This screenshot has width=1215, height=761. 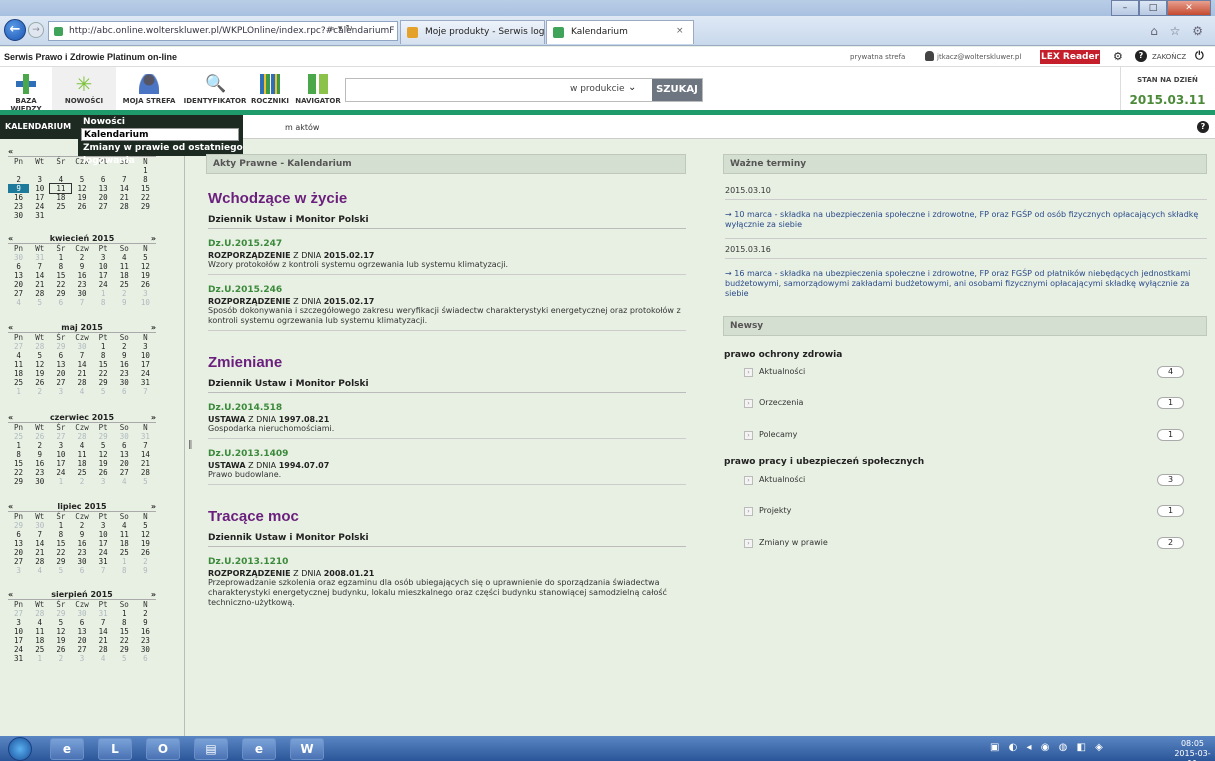 I want to click on tab-kalendarium: KALENDARIUM, so click(x=39, y=127).